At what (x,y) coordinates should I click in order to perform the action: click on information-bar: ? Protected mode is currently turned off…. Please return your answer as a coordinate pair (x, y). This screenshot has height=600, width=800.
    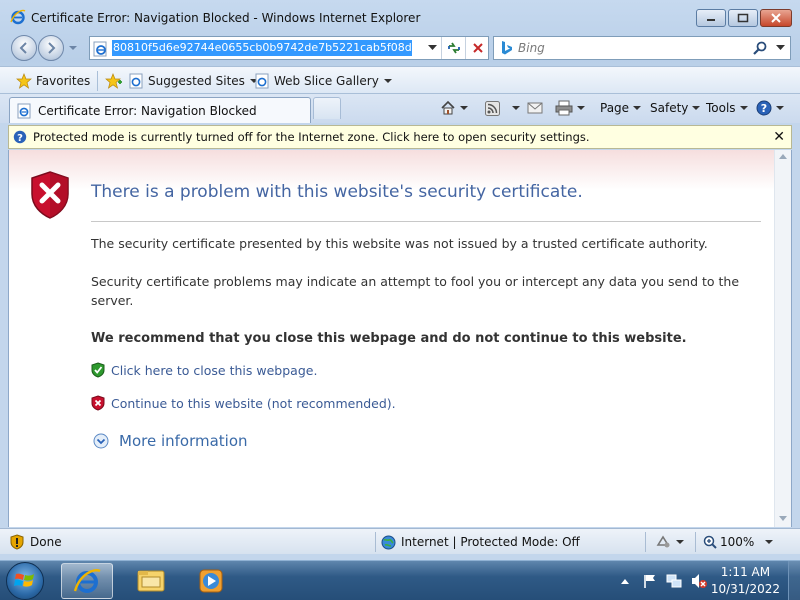
    Looking at the image, I should click on (400, 137).